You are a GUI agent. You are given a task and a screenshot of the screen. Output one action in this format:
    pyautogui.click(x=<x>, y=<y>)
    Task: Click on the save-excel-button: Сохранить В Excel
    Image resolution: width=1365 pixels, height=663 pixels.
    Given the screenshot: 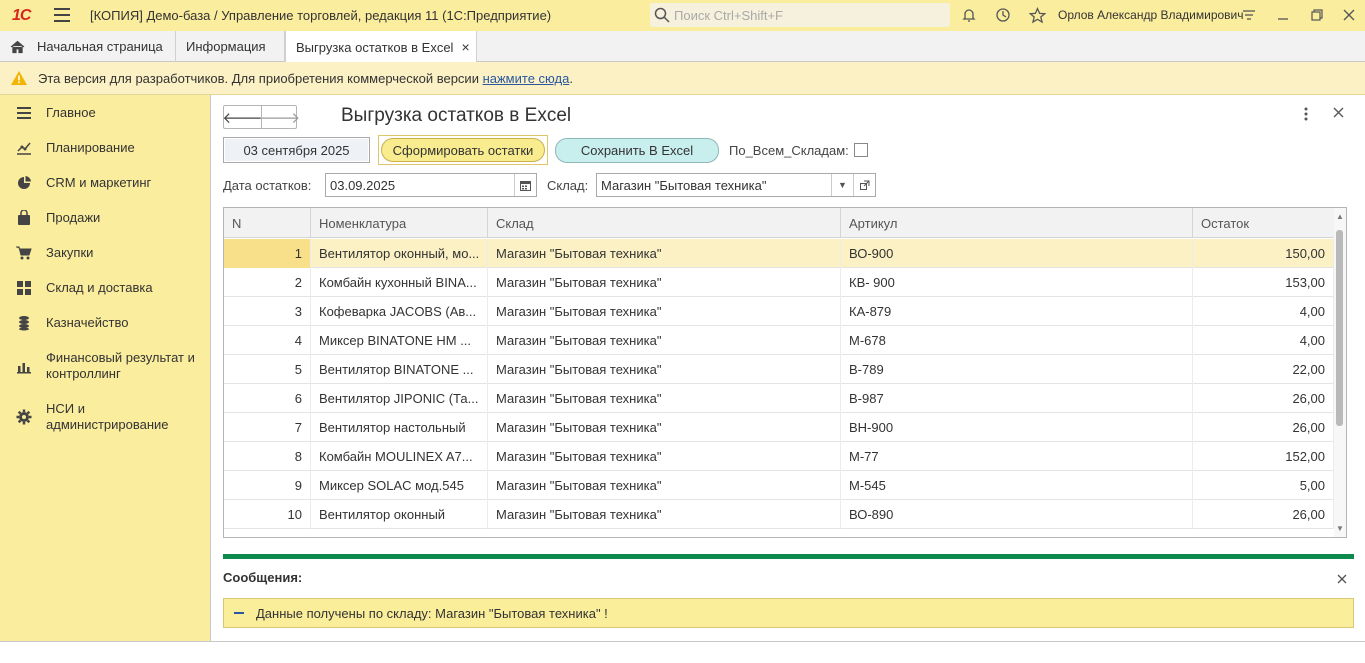 What is the action you would take?
    pyautogui.click(x=637, y=150)
    